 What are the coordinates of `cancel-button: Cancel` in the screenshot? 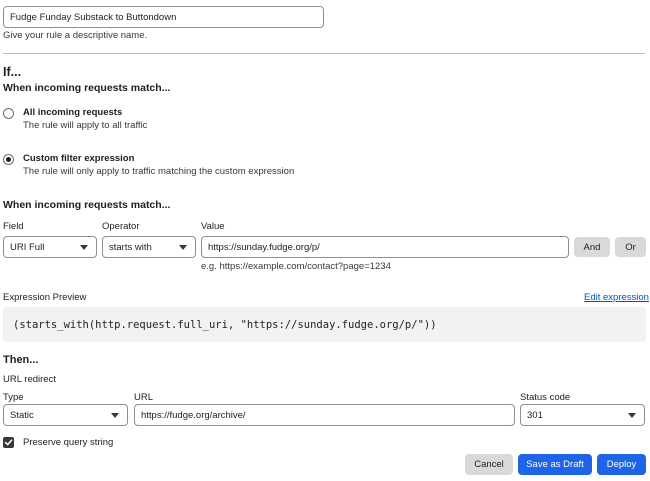 It's located at (489, 464).